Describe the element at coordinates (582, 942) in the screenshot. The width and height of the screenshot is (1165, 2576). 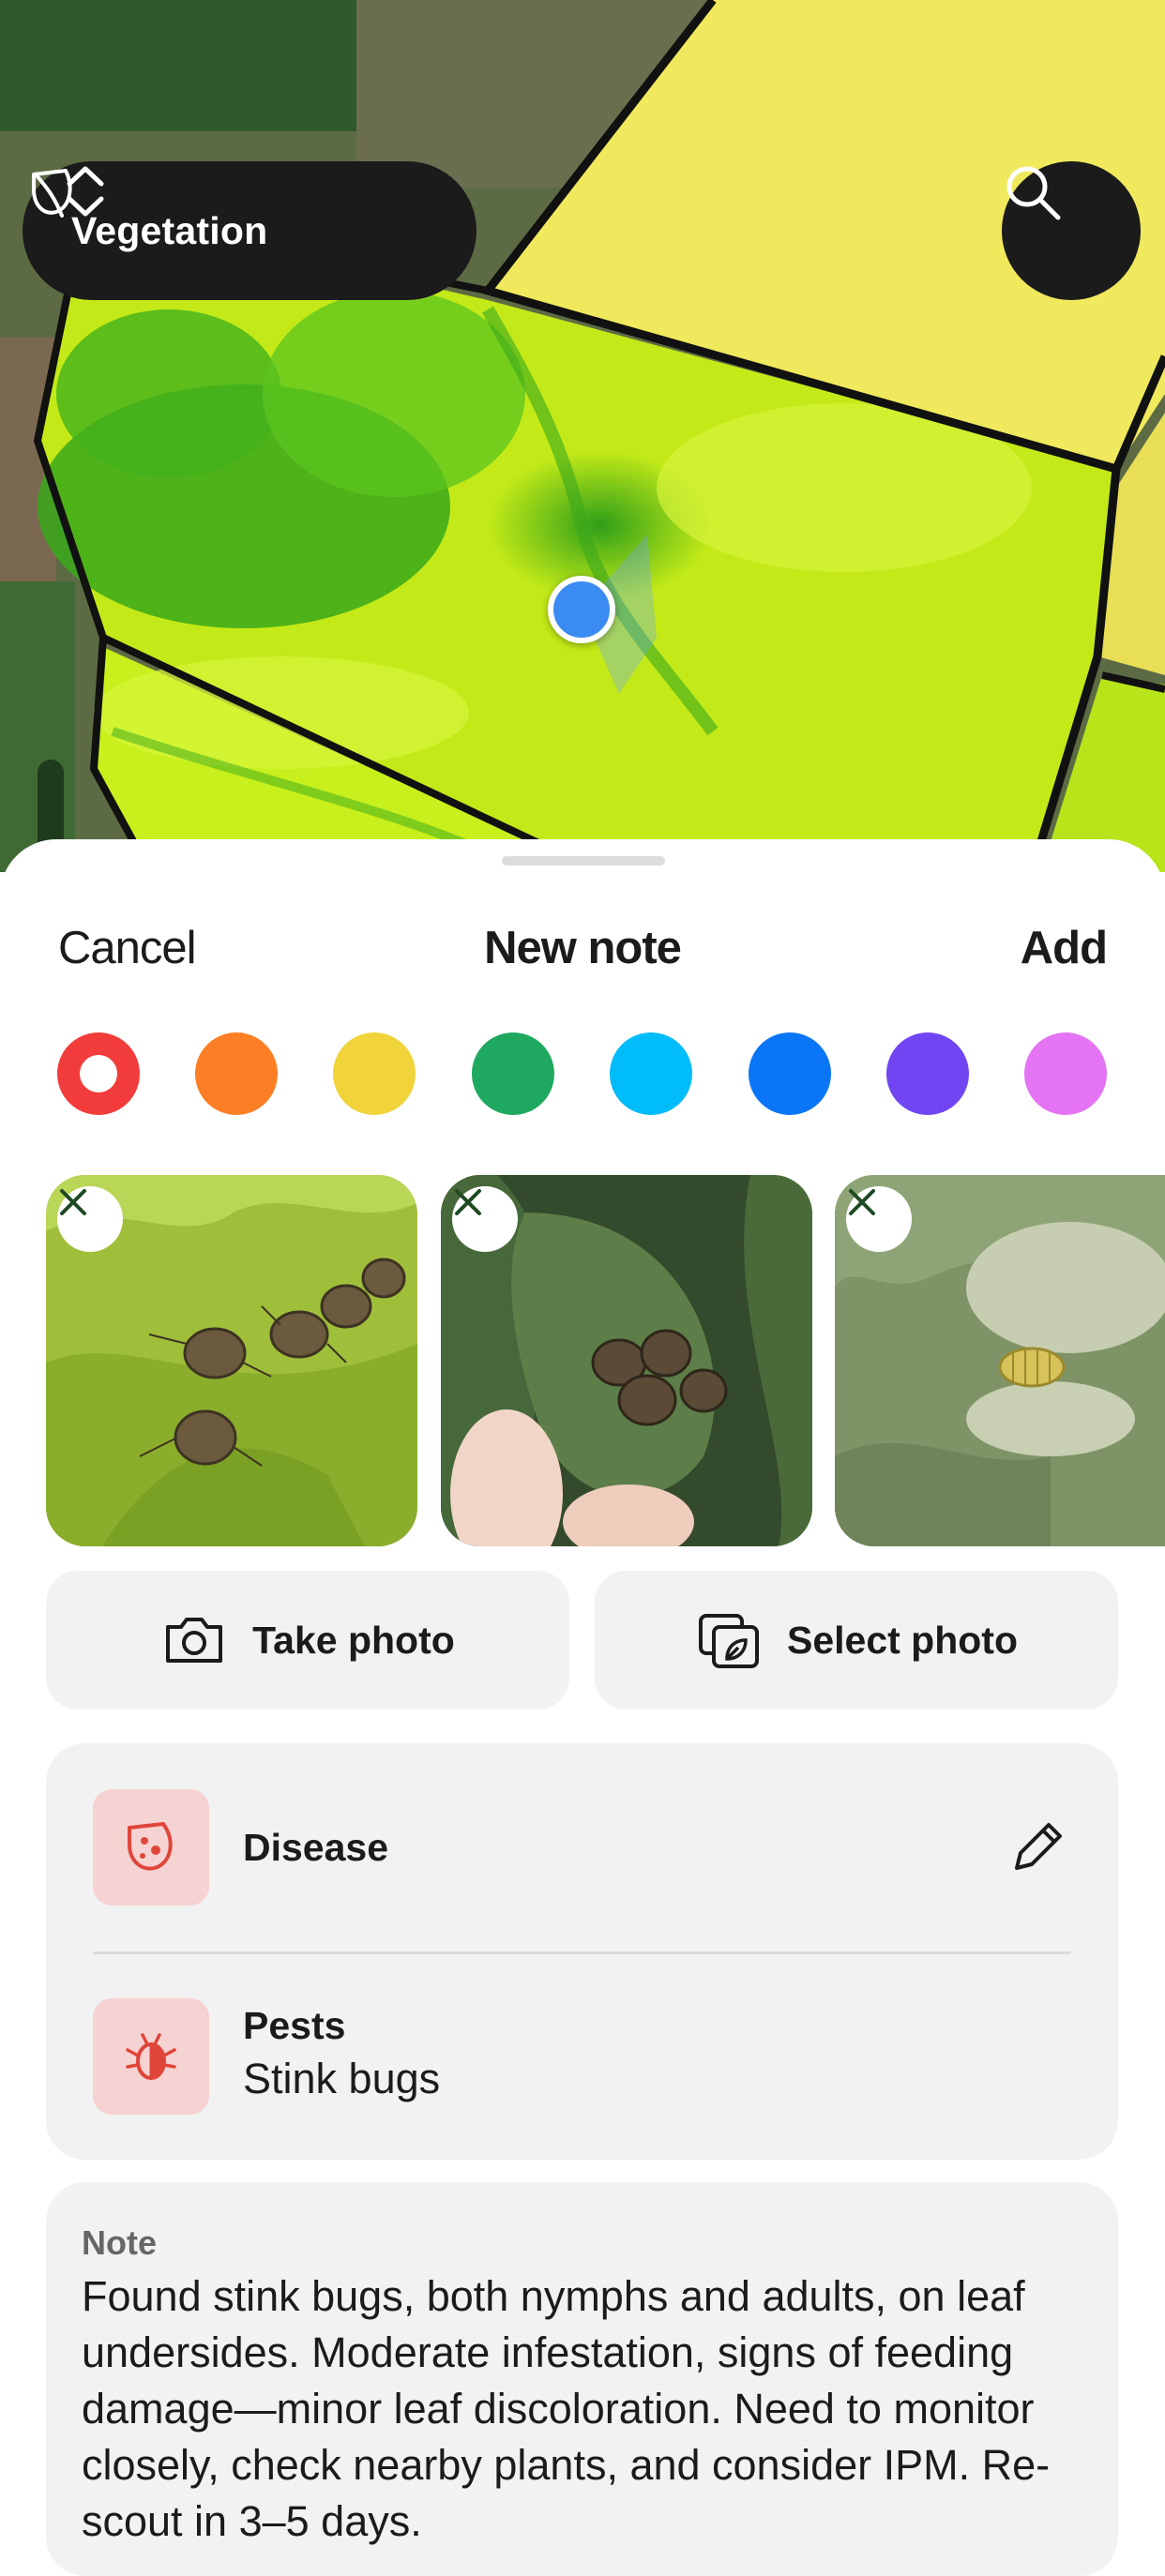
I see `sheet-header: New note Cancel Add` at that location.